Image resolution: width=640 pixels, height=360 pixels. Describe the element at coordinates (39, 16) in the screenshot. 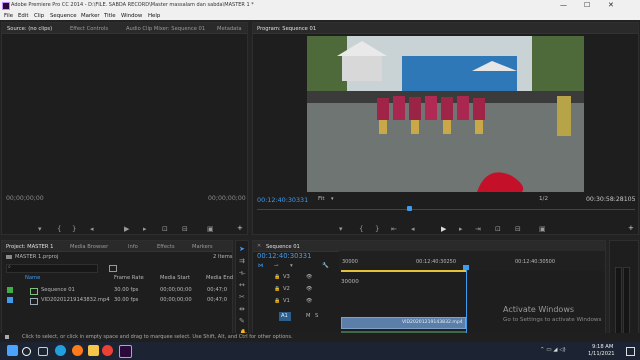

I see `menu-clip: Clip` at that location.